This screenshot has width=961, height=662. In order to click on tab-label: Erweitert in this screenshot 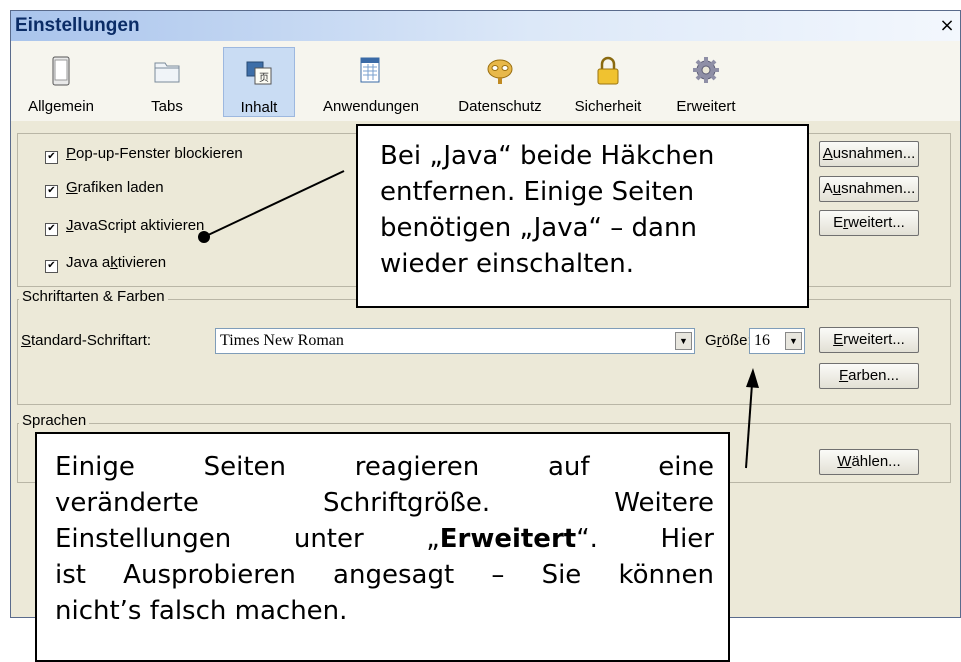, I will do `click(706, 106)`.